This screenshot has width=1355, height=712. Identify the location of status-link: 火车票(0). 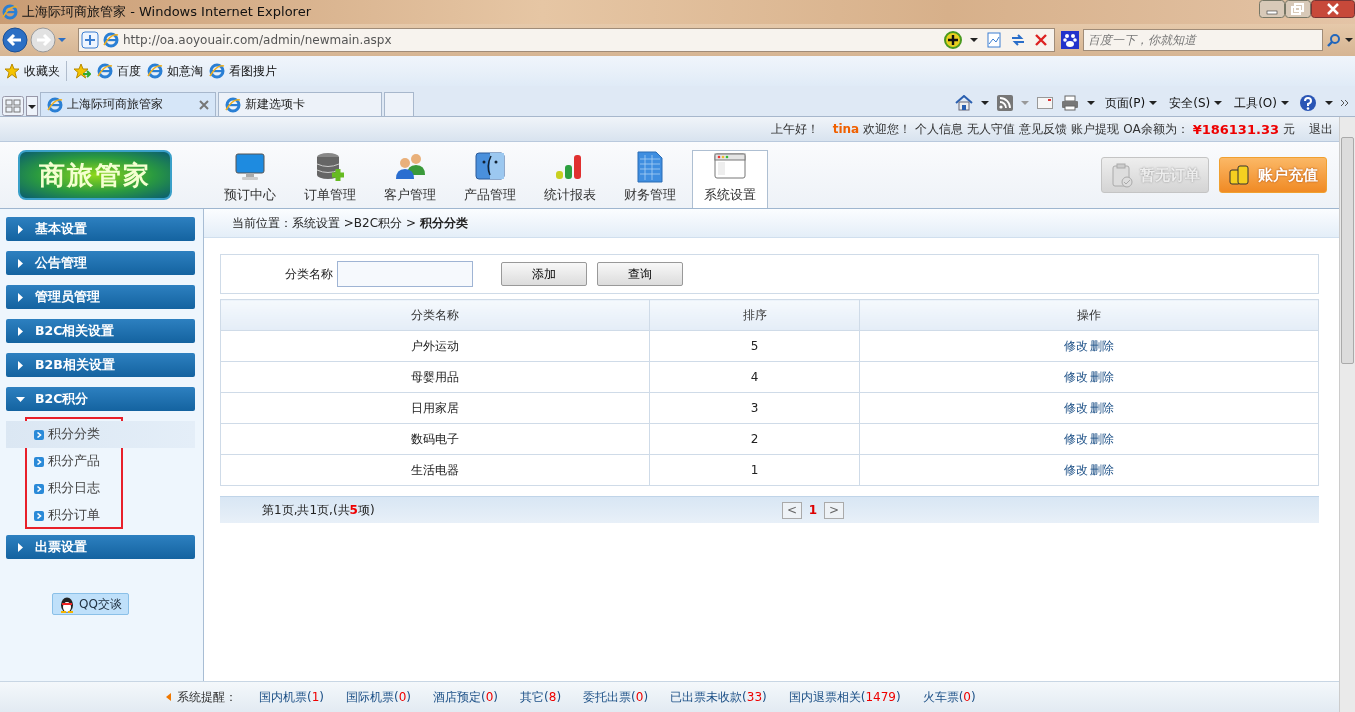
(949, 697).